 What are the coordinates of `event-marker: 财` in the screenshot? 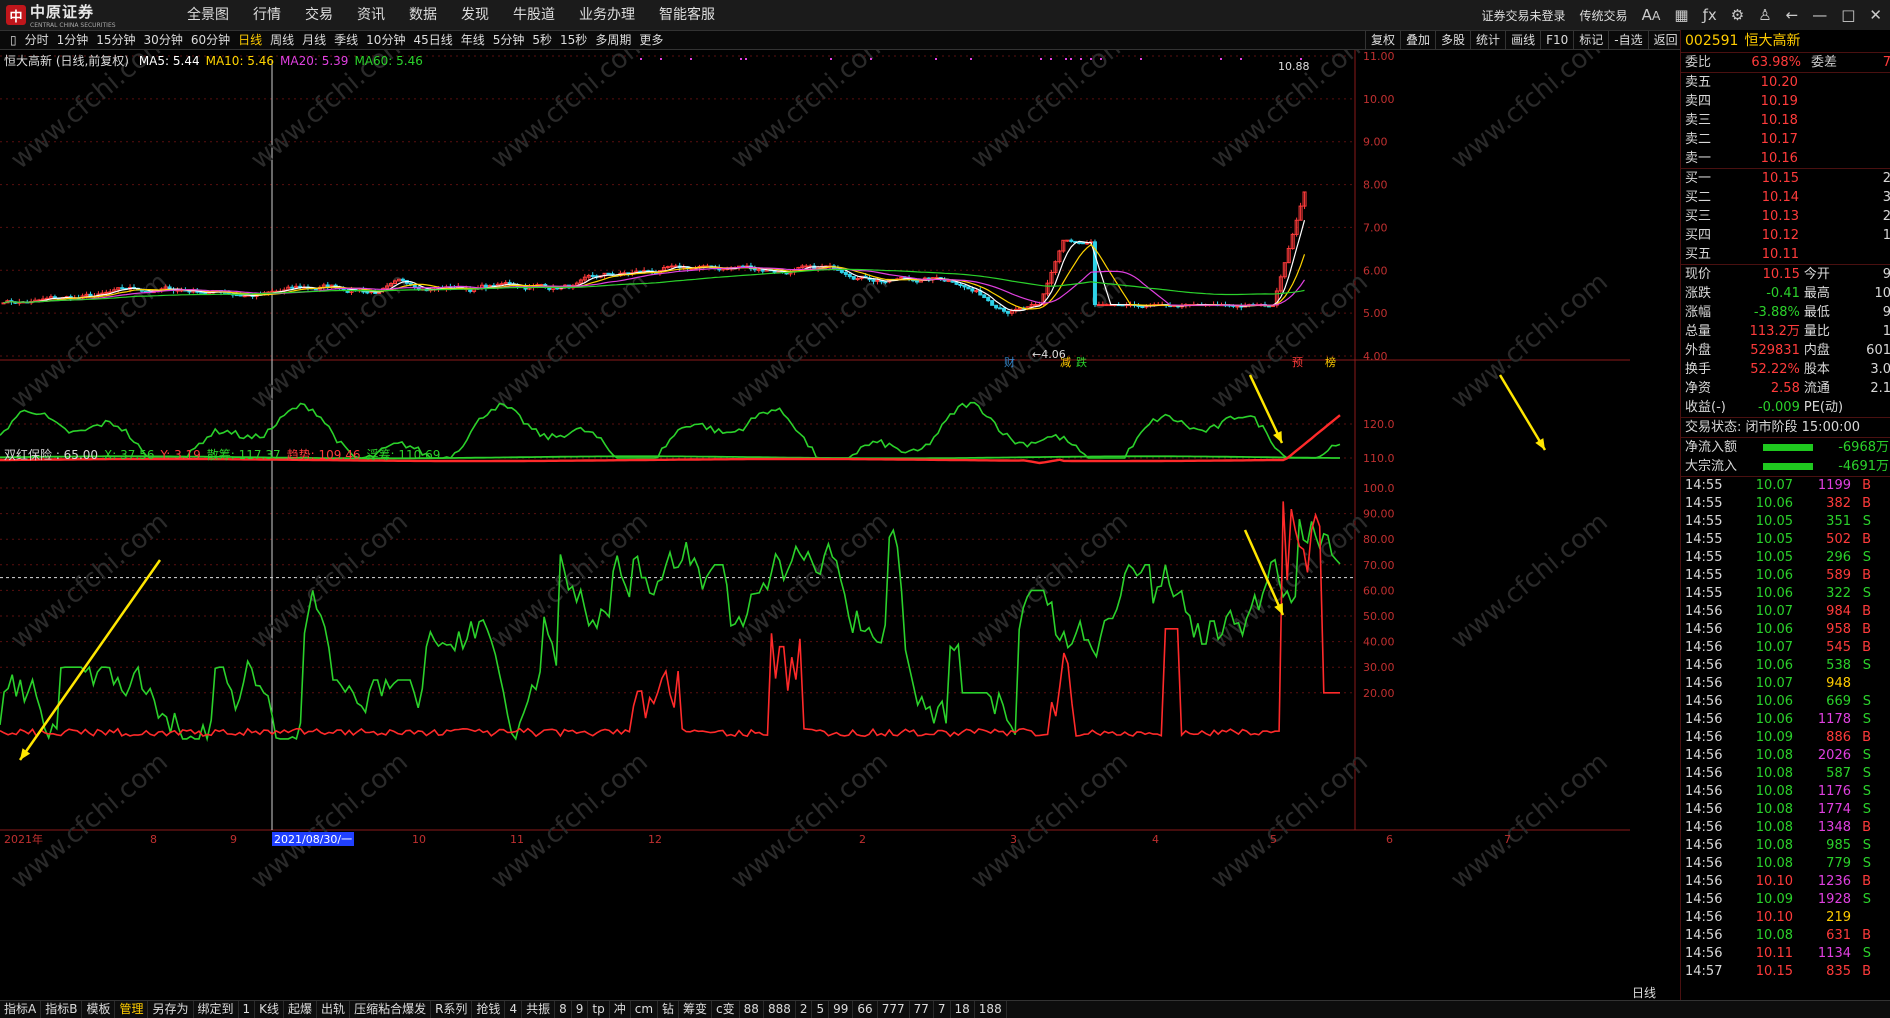 It's located at (1009, 362).